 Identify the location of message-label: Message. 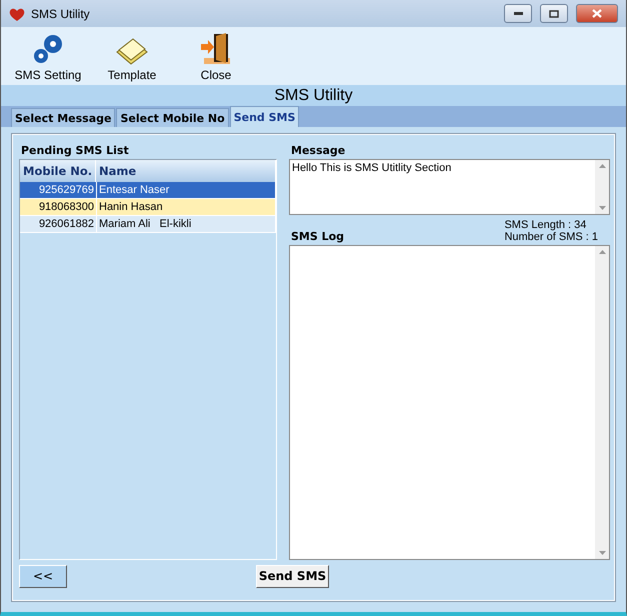
(318, 151).